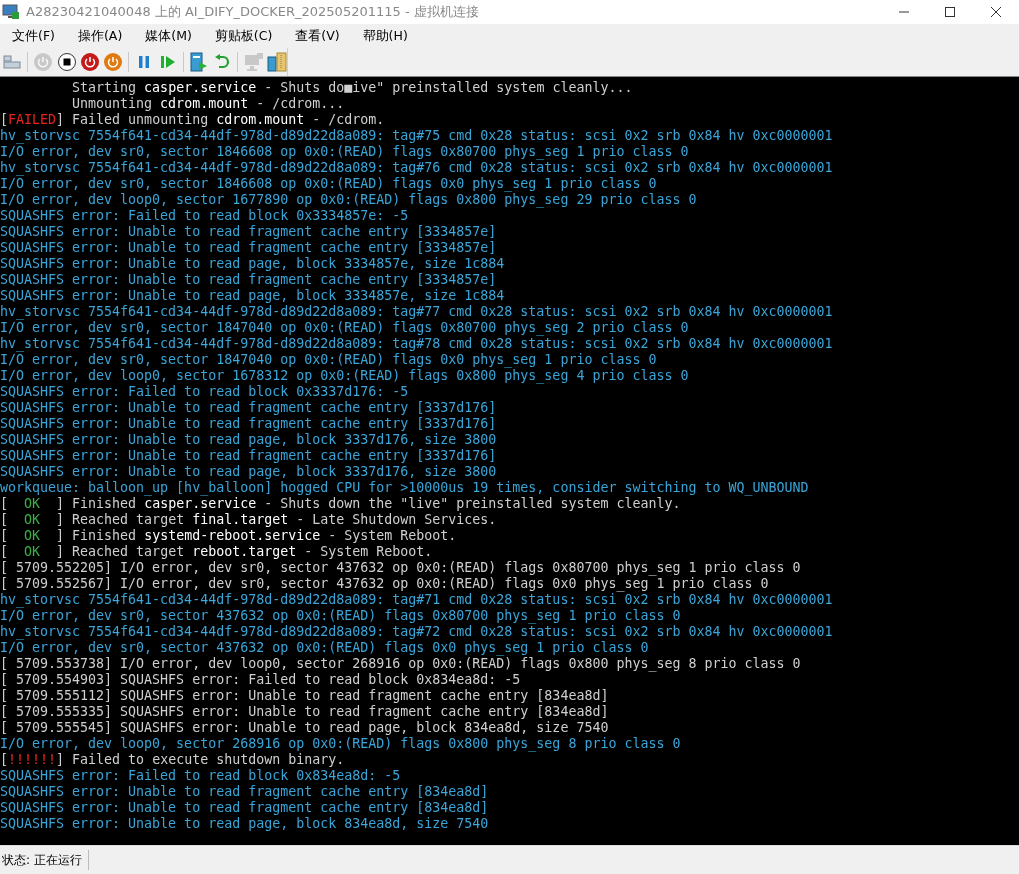 This screenshot has height=874, width=1019. Describe the element at coordinates (341, 744) in the screenshot. I see `console-line: I/O error, dev loop0, sector 268916 op 0x0:(READ) flags 0x800 phys_seg 8 prio class 0` at that location.